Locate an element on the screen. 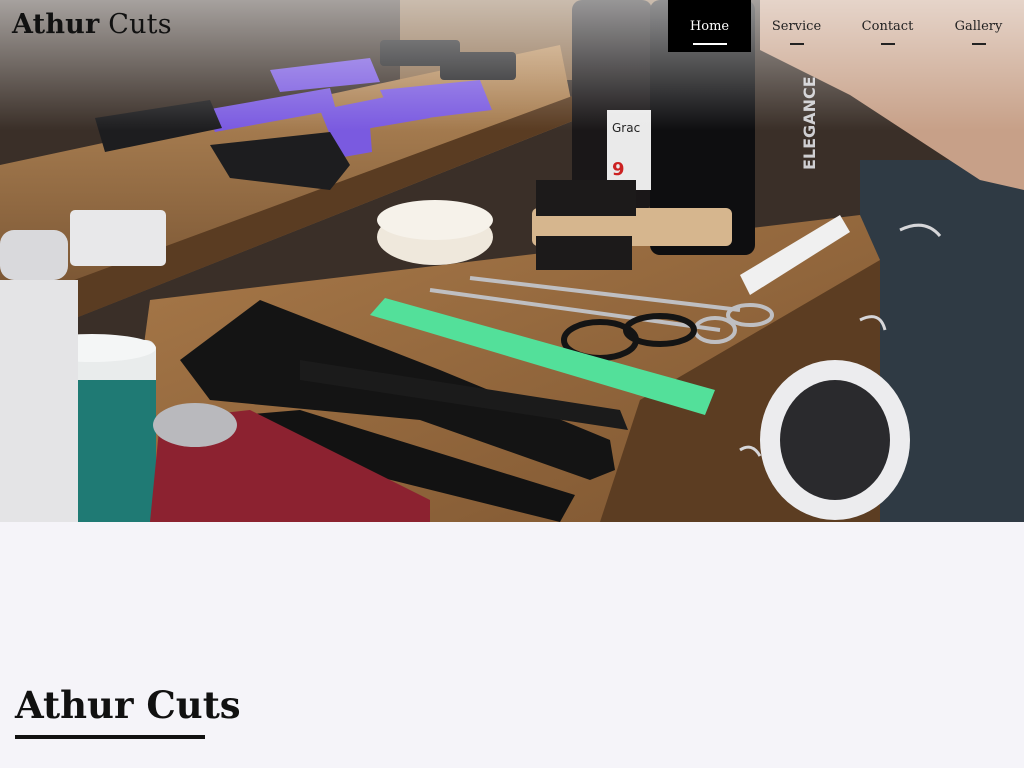 The width and height of the screenshot is (1024, 768). site-logo: Athur Cuts is located at coordinates (92, 24).